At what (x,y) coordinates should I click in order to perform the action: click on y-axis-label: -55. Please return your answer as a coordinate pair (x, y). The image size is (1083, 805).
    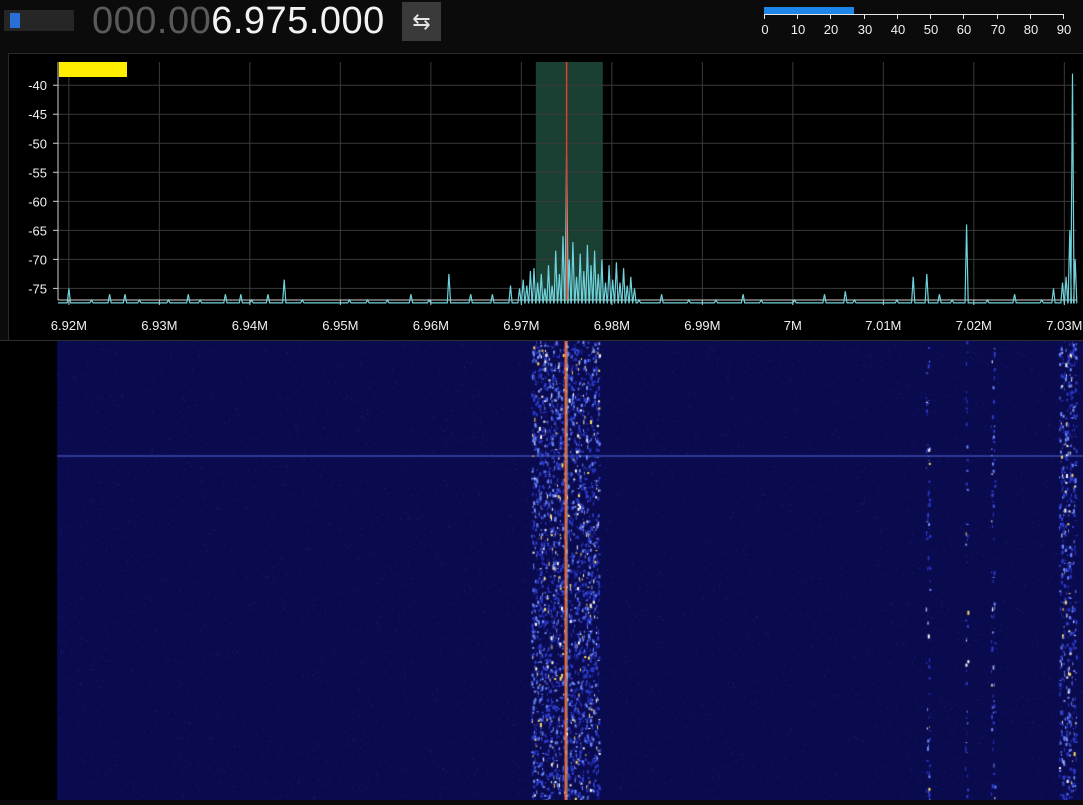
    Looking at the image, I should click on (37, 172).